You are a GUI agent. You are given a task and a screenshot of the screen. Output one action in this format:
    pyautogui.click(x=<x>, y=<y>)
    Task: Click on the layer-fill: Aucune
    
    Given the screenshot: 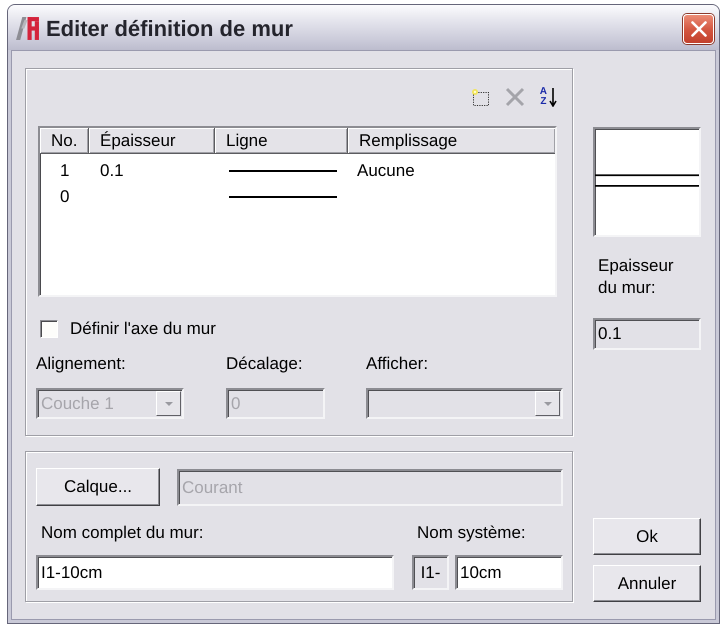 What is the action you would take?
    pyautogui.click(x=386, y=171)
    